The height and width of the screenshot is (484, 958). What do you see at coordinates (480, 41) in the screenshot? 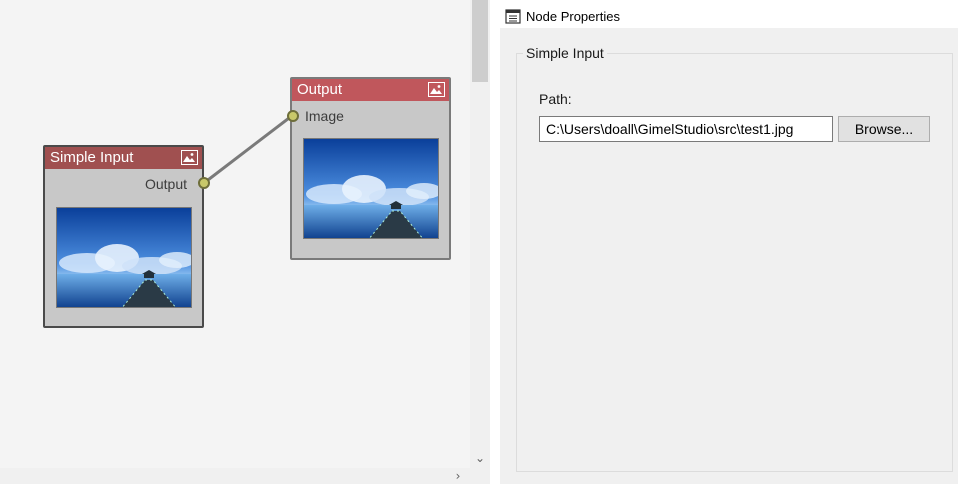
I see `scrollbar-thumb` at bounding box center [480, 41].